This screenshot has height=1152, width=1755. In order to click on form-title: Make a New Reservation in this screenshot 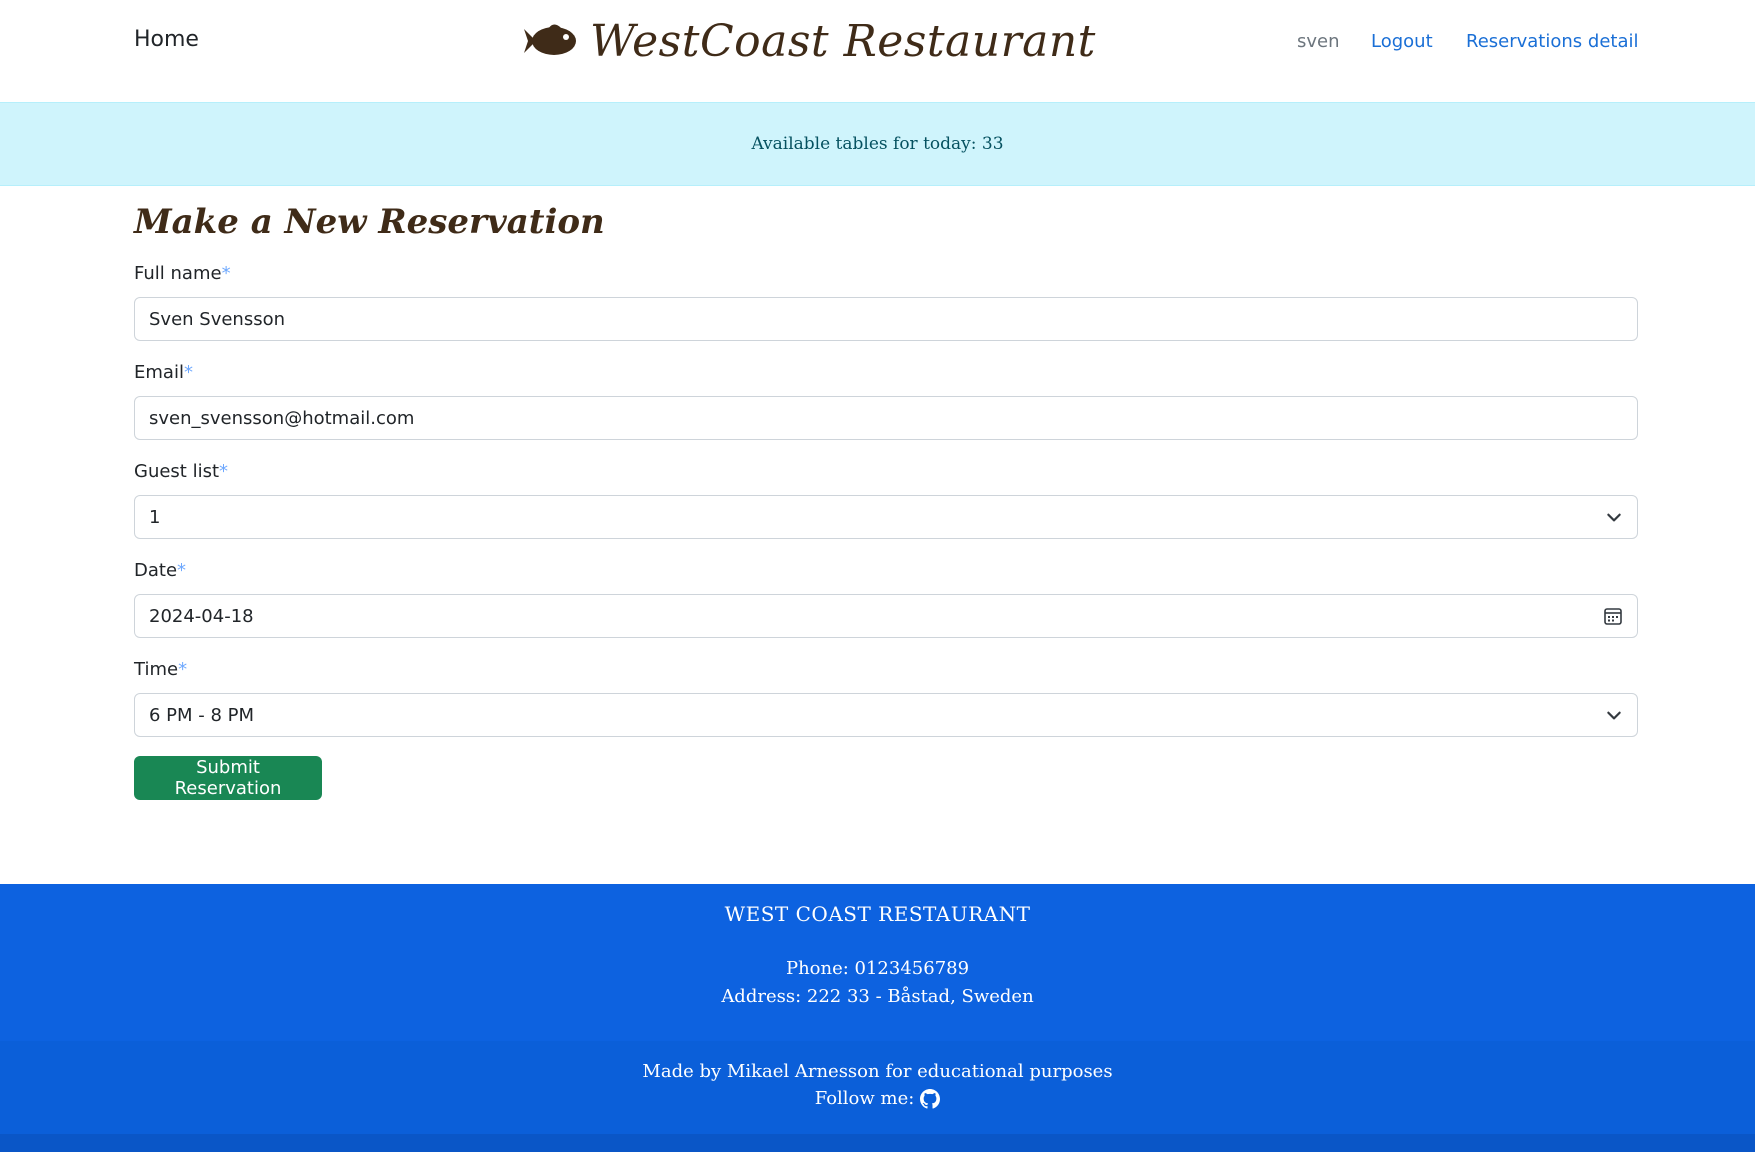, I will do `click(369, 222)`.